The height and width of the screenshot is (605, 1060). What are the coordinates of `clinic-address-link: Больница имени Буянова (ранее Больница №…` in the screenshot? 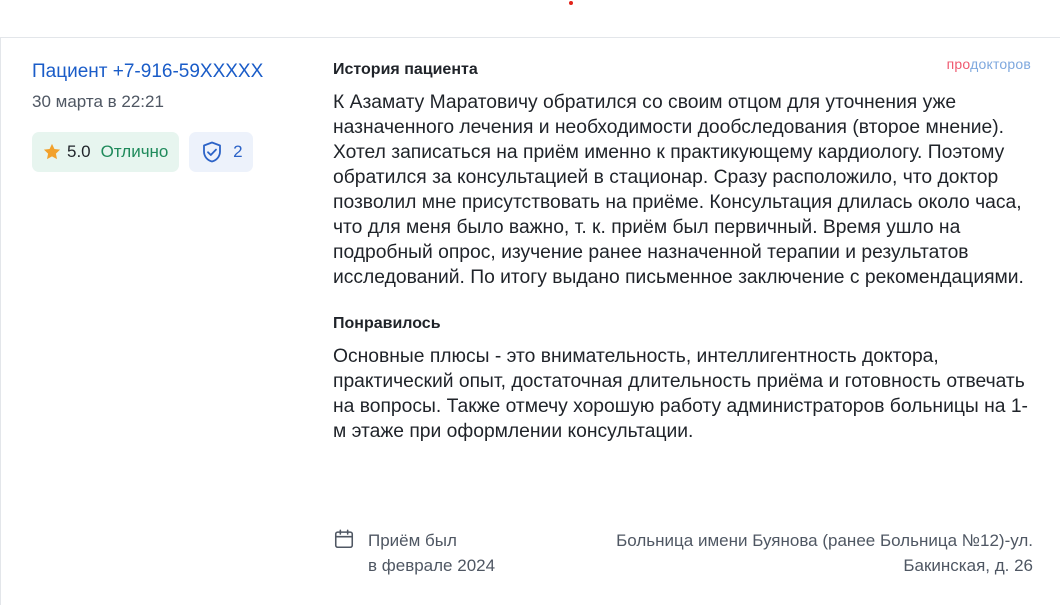 It's located at (798, 553).